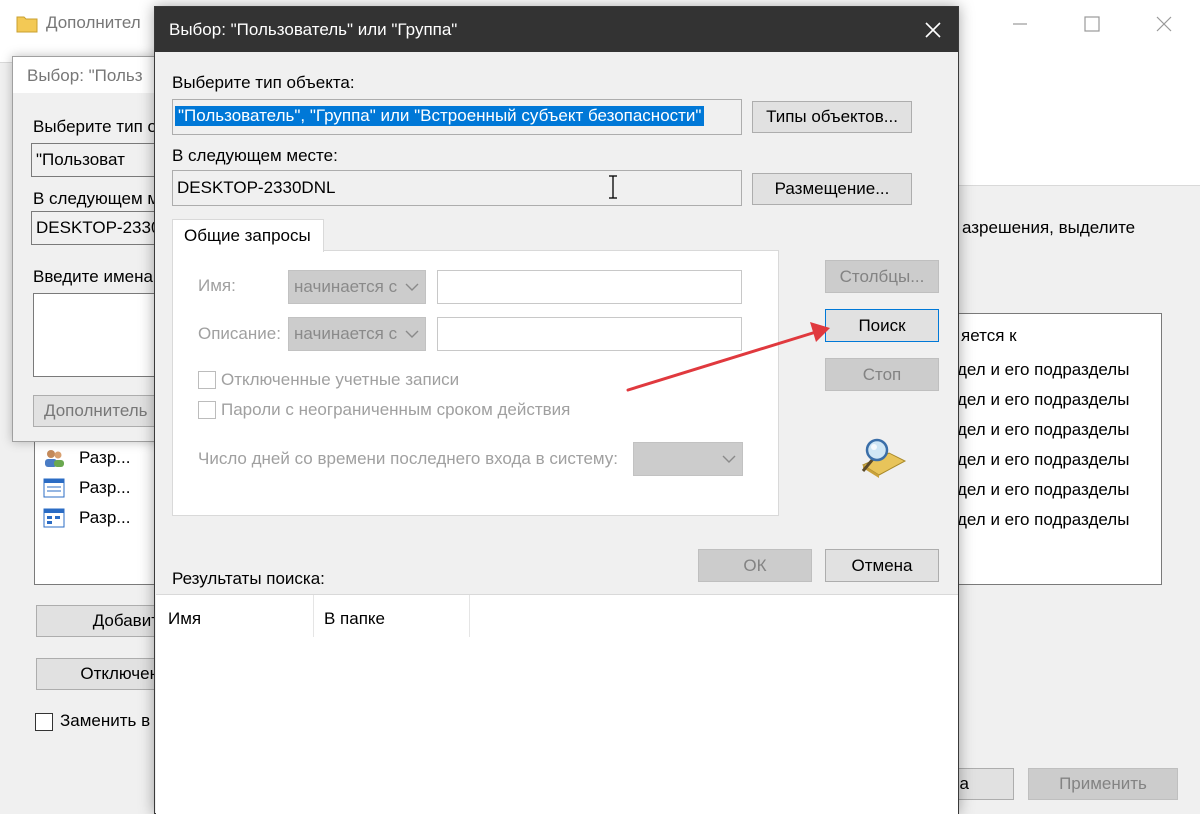  I want to click on mid-dialog-titlebar: Выбор: "Польз, so click(93, 75).